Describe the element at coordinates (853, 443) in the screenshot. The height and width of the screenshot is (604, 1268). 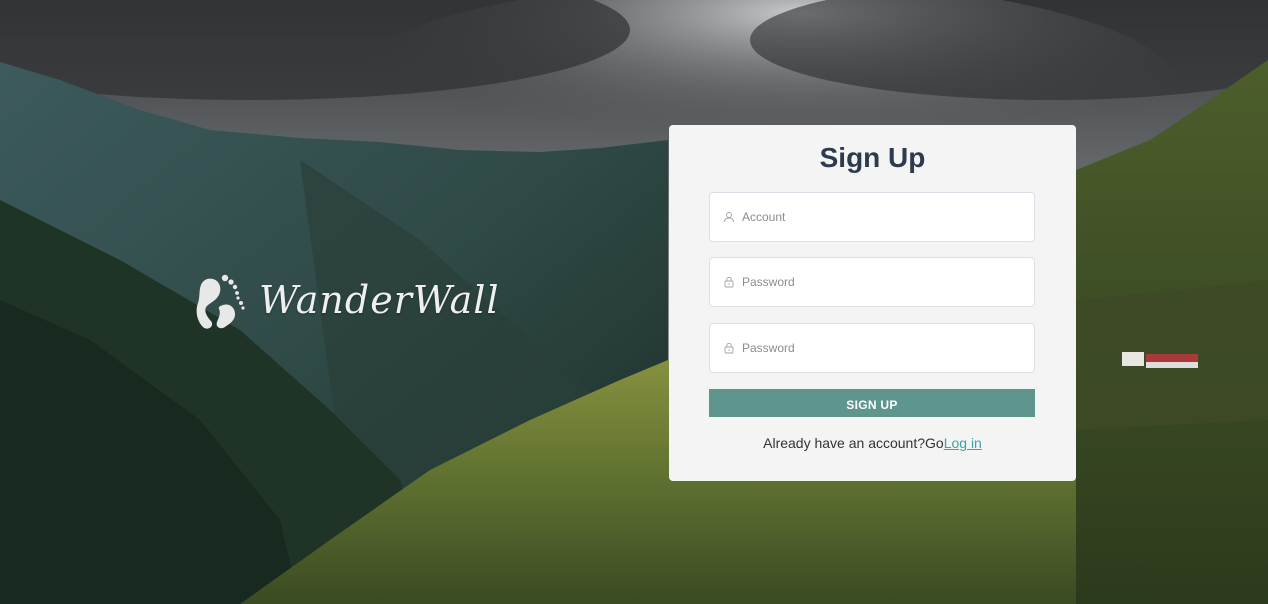
I see `login-prompt-text: Already have an account?Go` at that location.